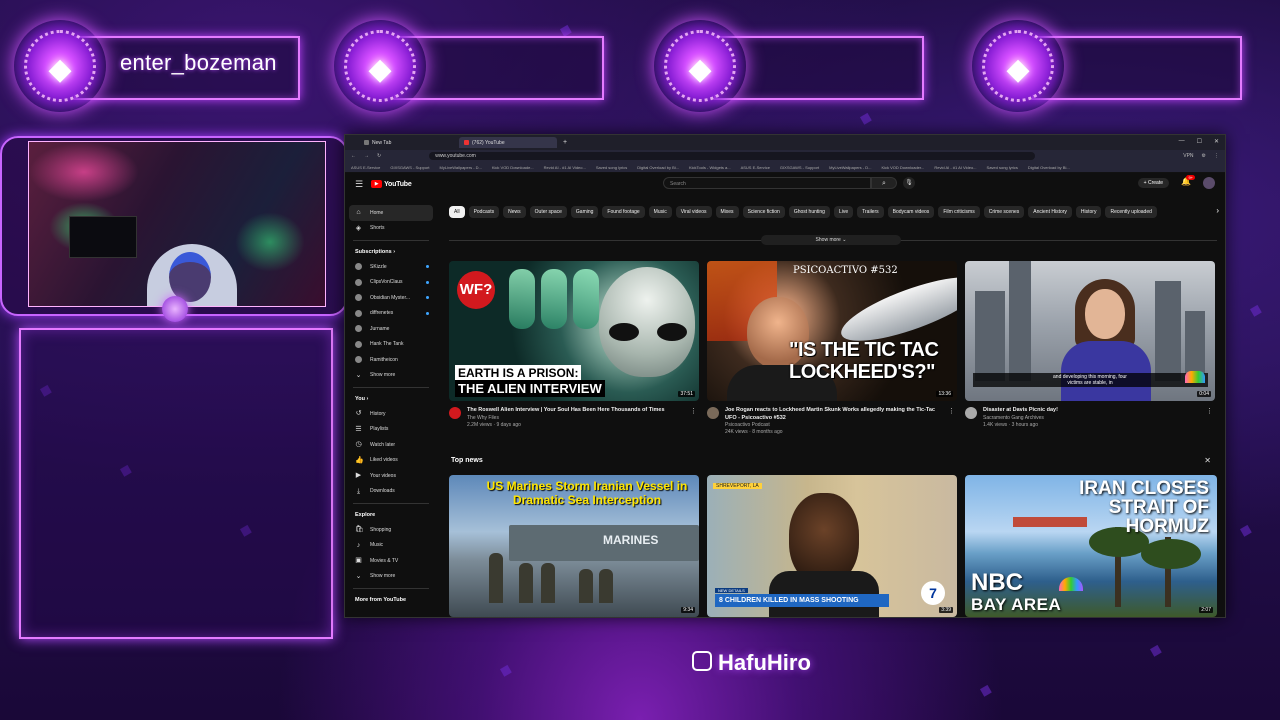 The image size is (1280, 720). I want to click on subscriptions-heading: Subscriptions ›, so click(391, 252).